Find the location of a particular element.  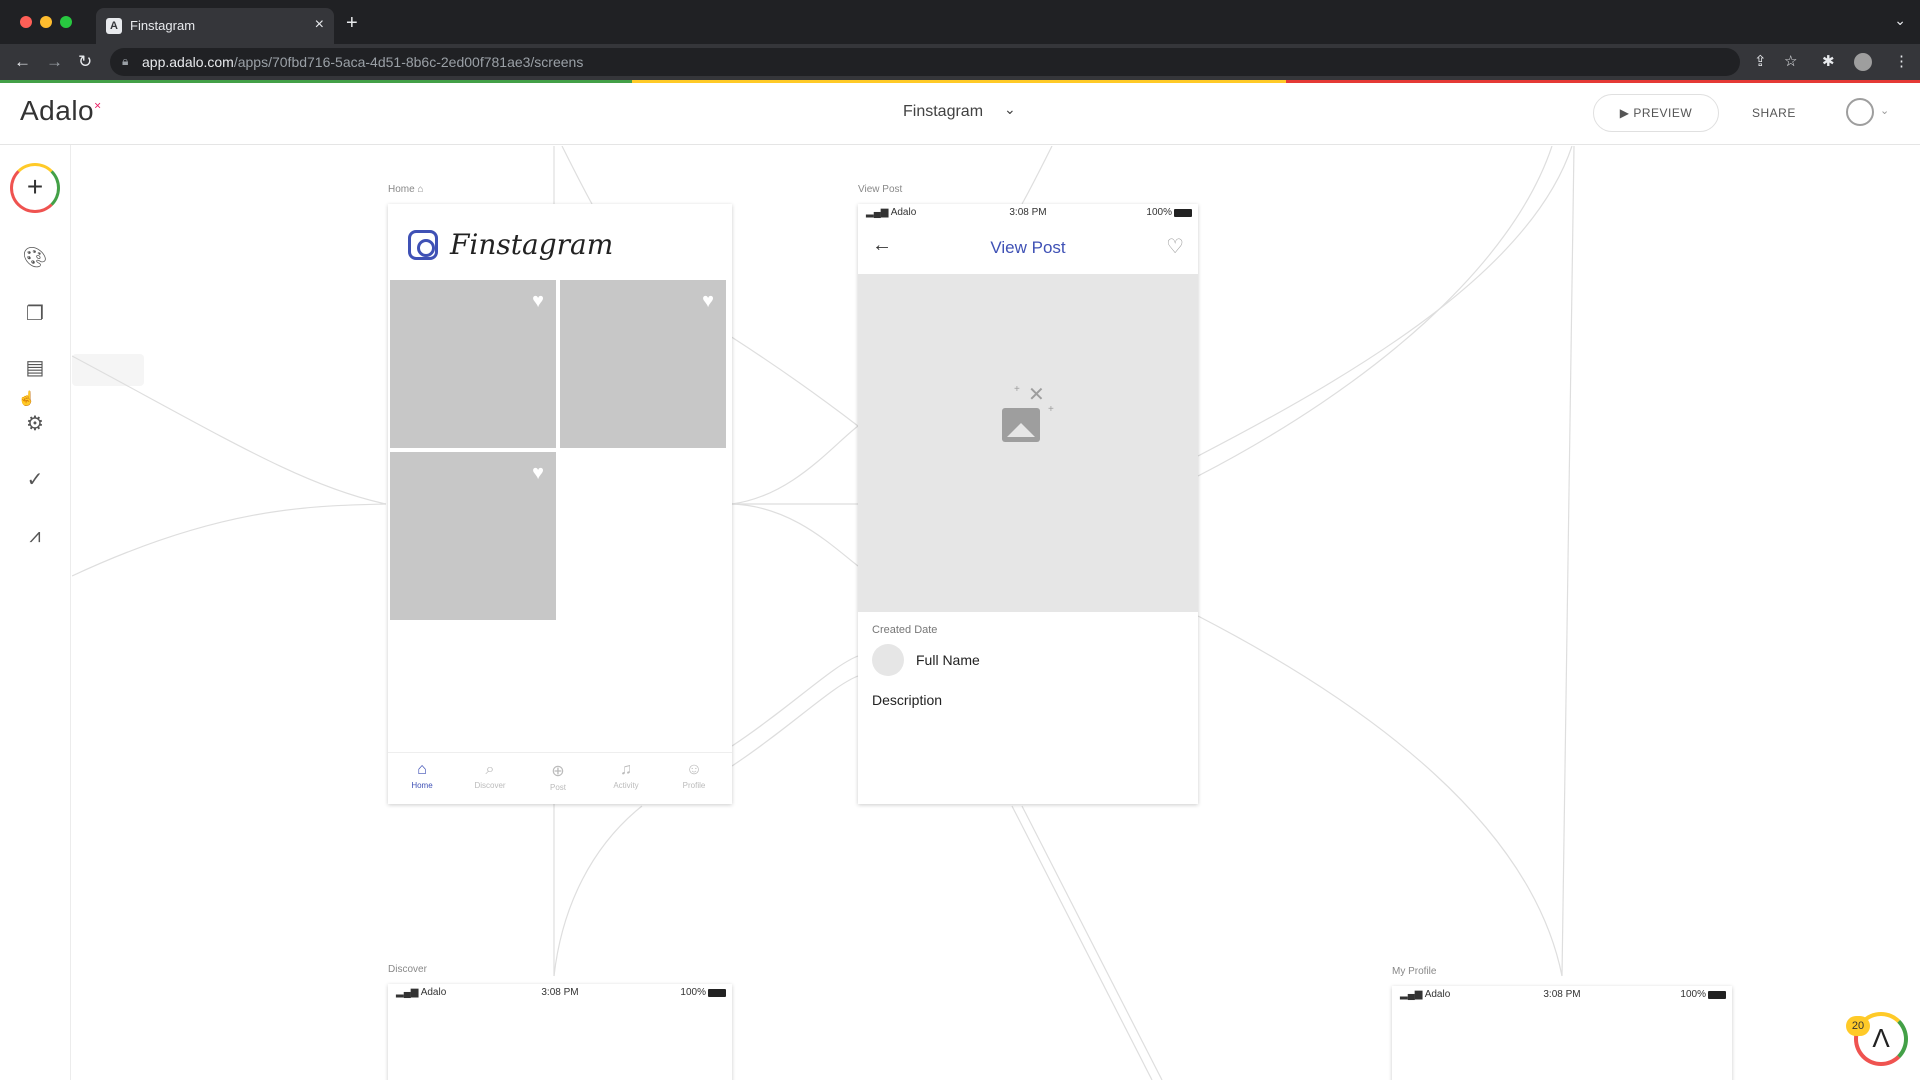

nav-item-profile: ☺ Profile is located at coordinates (694, 775).